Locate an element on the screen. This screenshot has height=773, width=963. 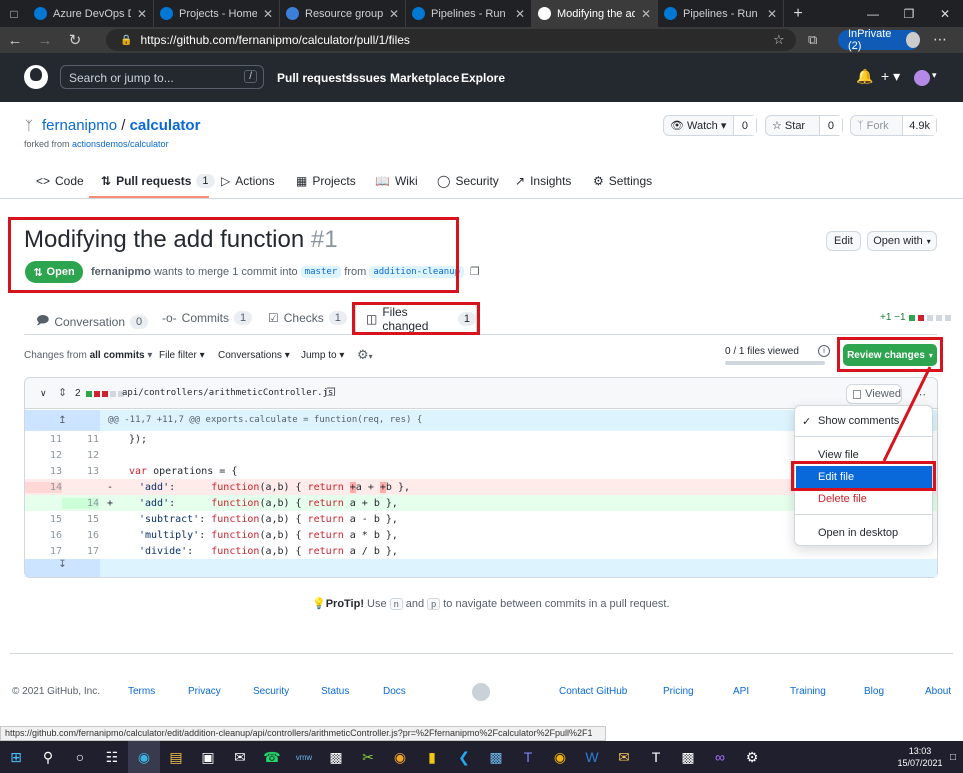
clock: 13:03 15/07/2021 is located at coordinates (920, 757).